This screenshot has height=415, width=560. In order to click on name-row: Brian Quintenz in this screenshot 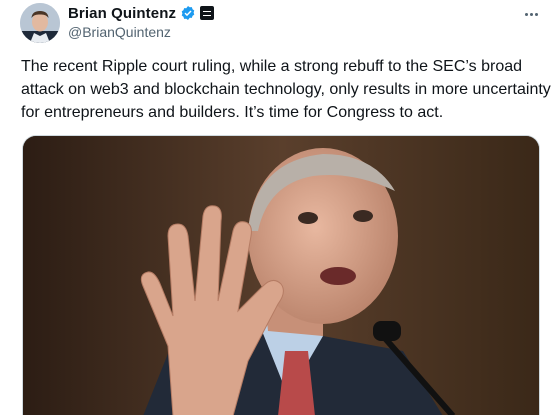, I will do `click(141, 13)`.